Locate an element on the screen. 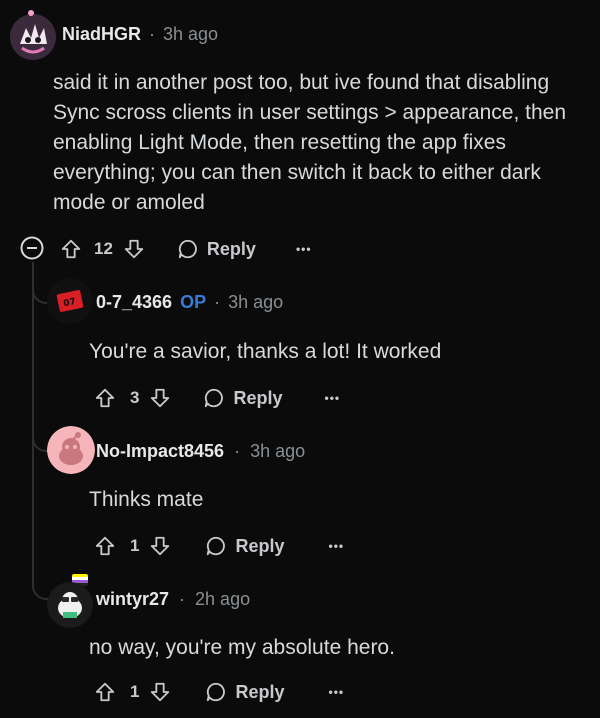 This screenshot has height=718, width=600. comment-actions: 3 Reply ••• is located at coordinates (217, 398).